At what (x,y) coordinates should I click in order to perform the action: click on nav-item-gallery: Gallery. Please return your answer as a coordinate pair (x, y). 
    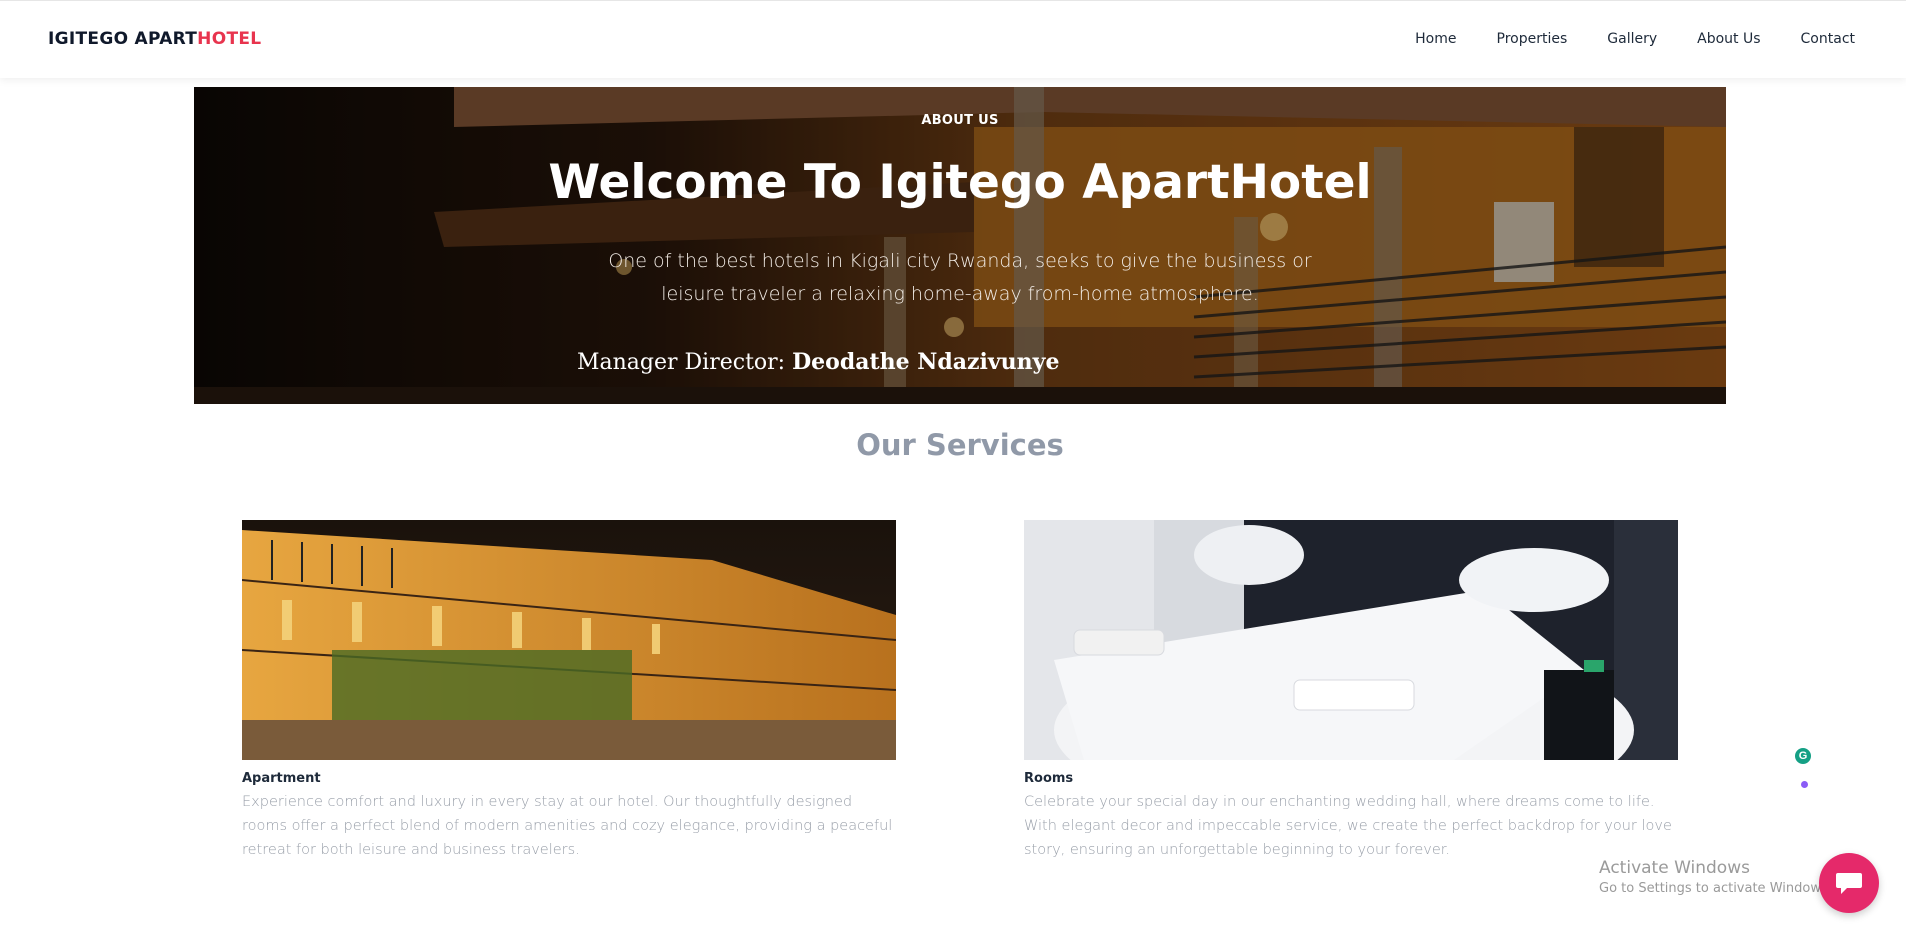
    Looking at the image, I should click on (1632, 39).